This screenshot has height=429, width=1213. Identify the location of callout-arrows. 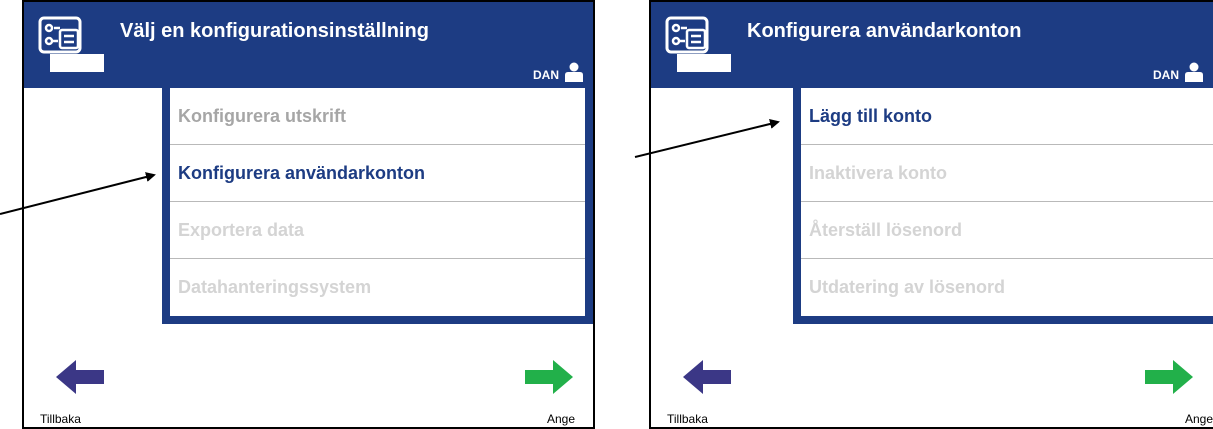
(390, 167).